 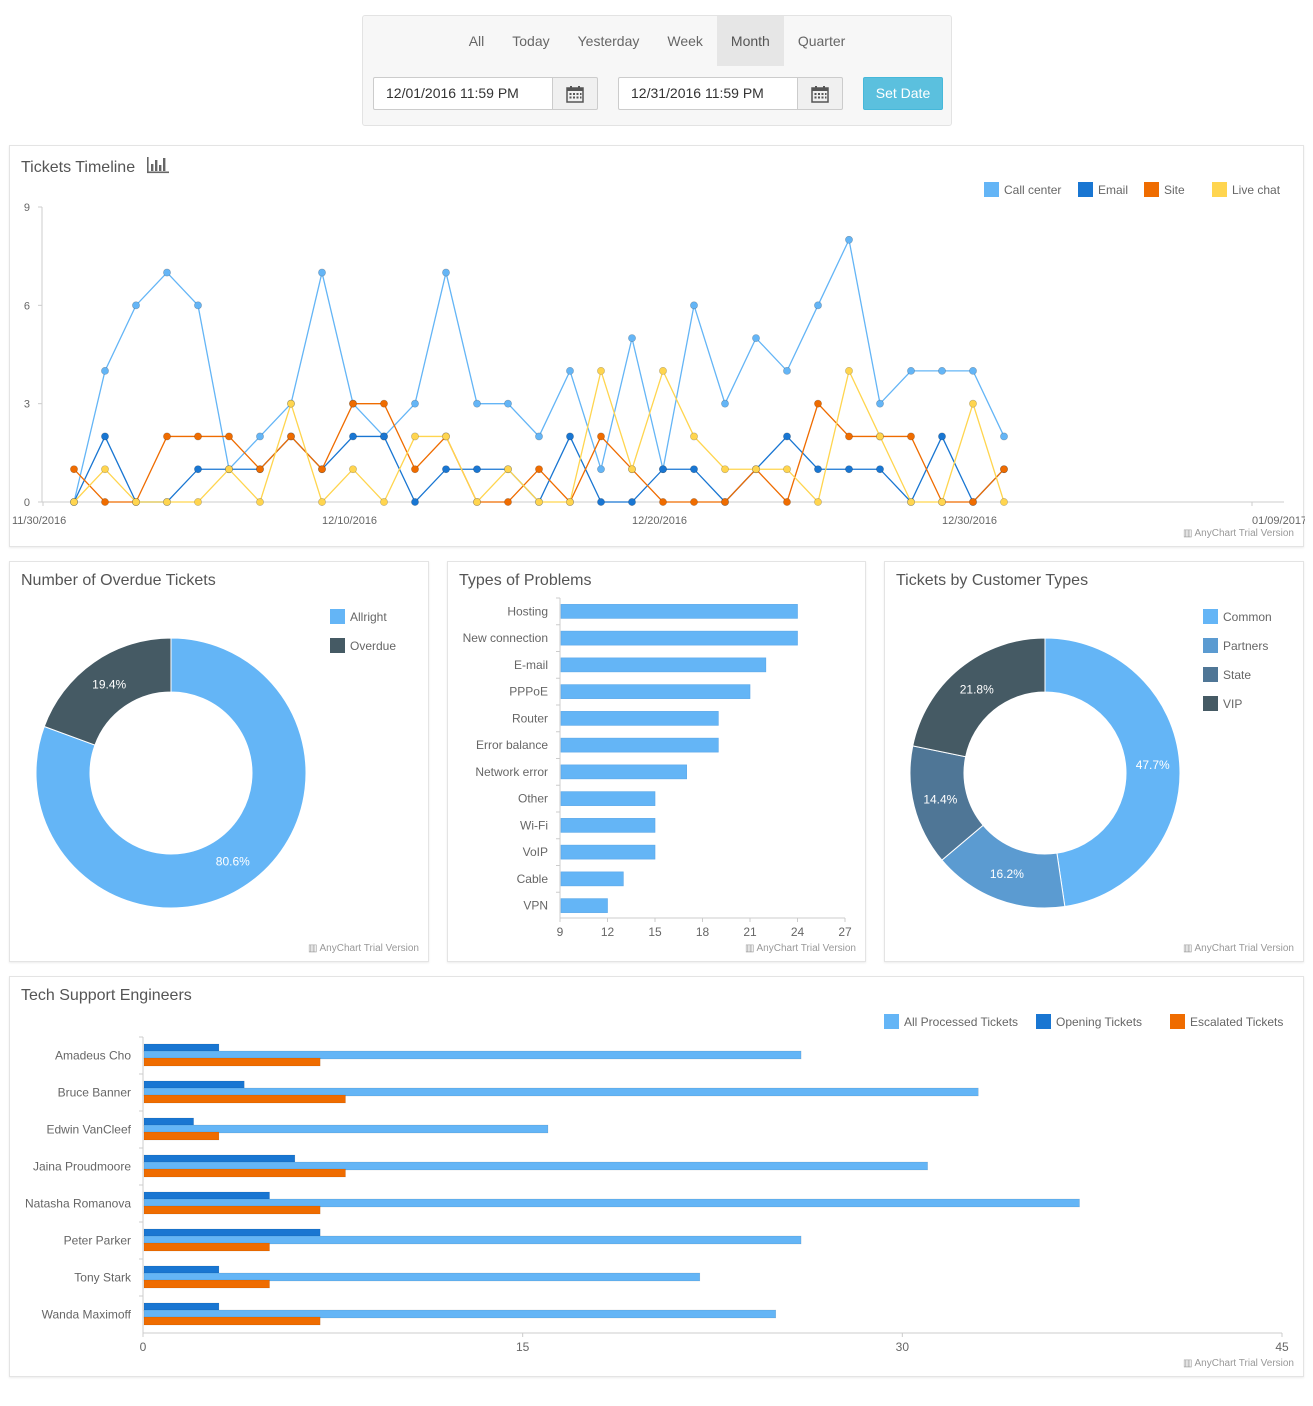 What do you see at coordinates (639, 718) in the screenshot?
I see `bar-router` at bounding box center [639, 718].